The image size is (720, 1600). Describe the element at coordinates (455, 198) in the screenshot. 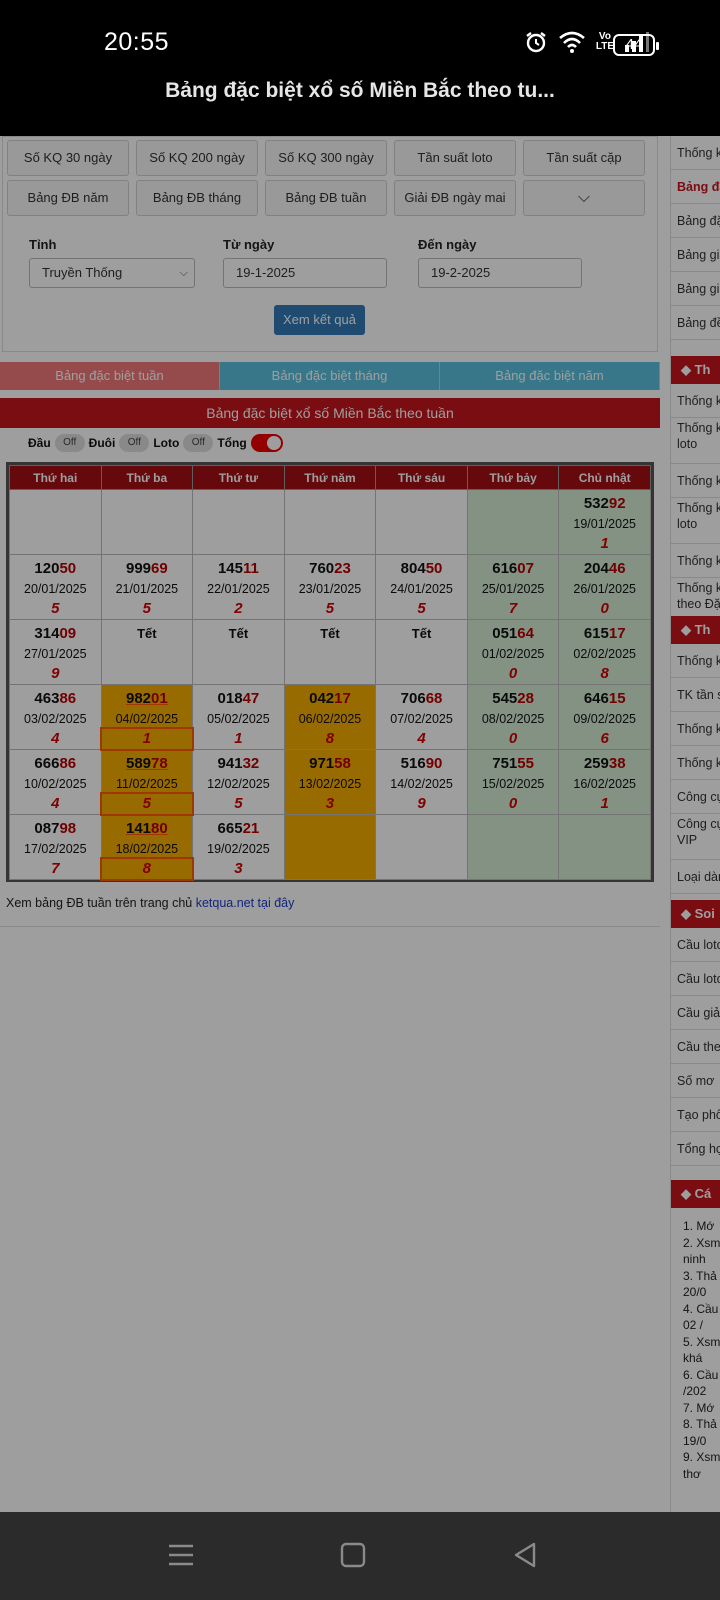

I see `btn-db-ngay-mai: Giải ĐB ngày mai` at that location.